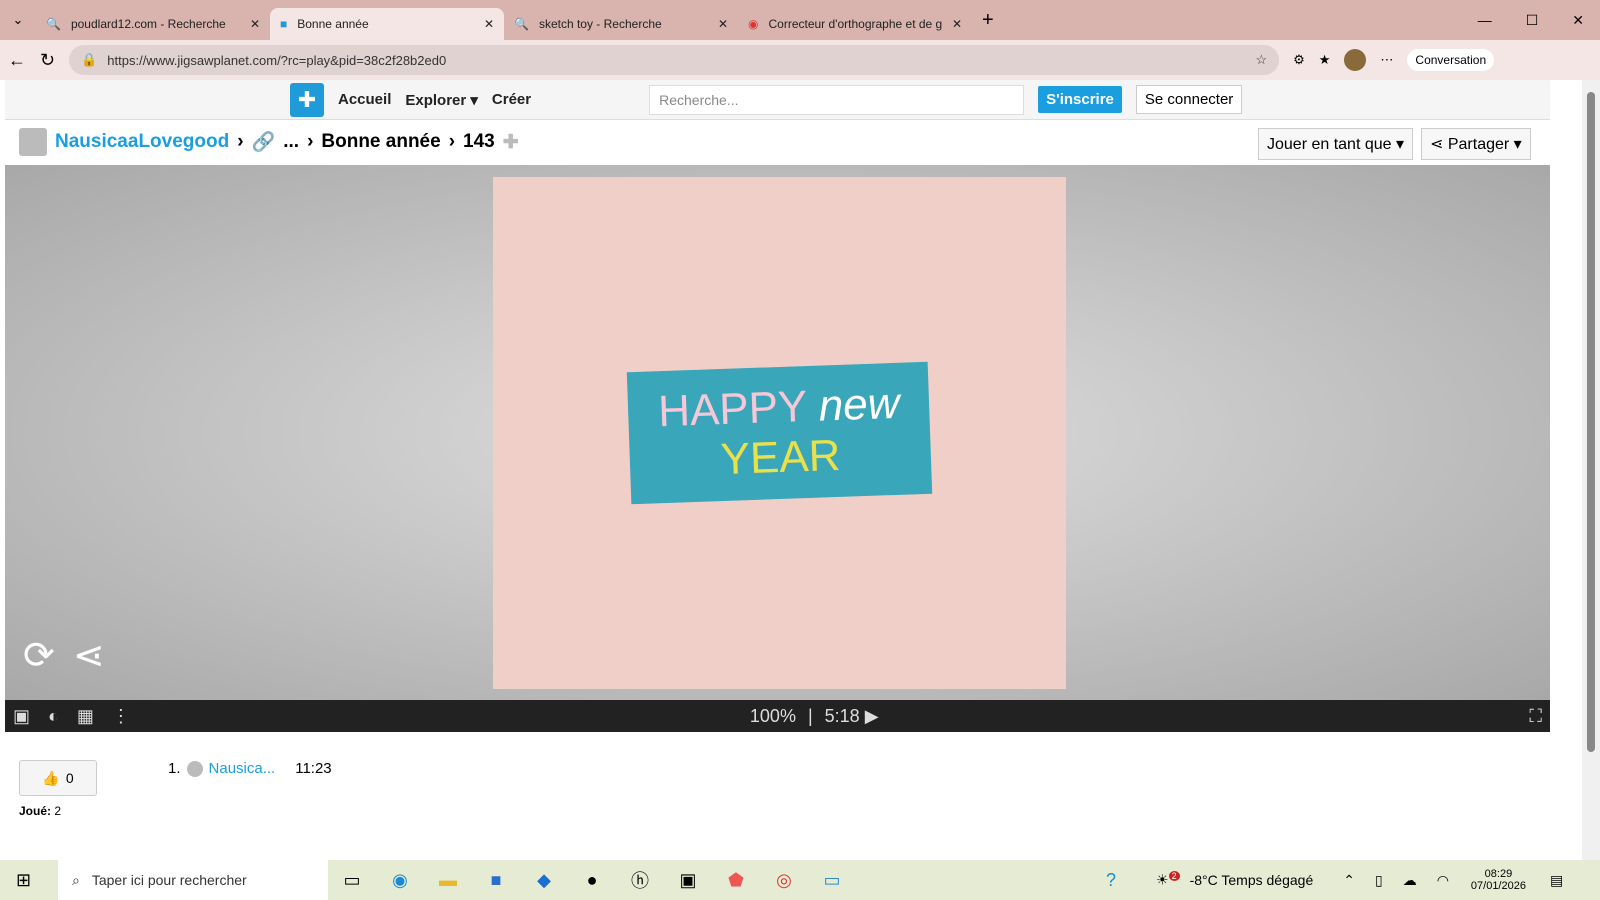 Image resolution: width=1600 pixels, height=900 pixels. What do you see at coordinates (364, 99) in the screenshot?
I see `nav-home: Accueil` at bounding box center [364, 99].